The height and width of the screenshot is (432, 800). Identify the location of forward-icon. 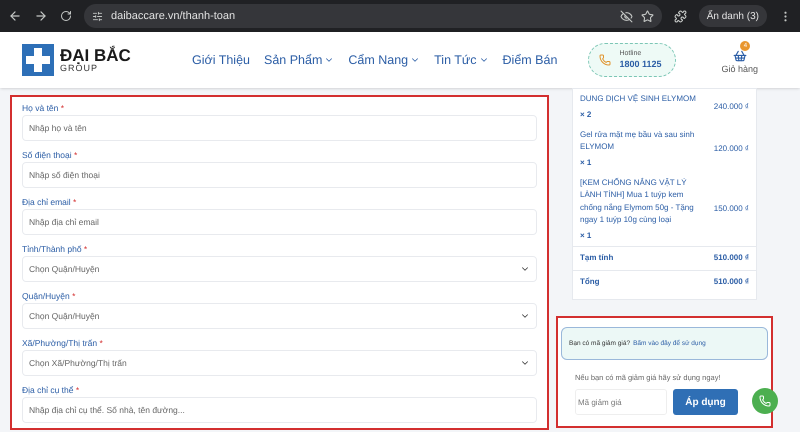
(41, 16).